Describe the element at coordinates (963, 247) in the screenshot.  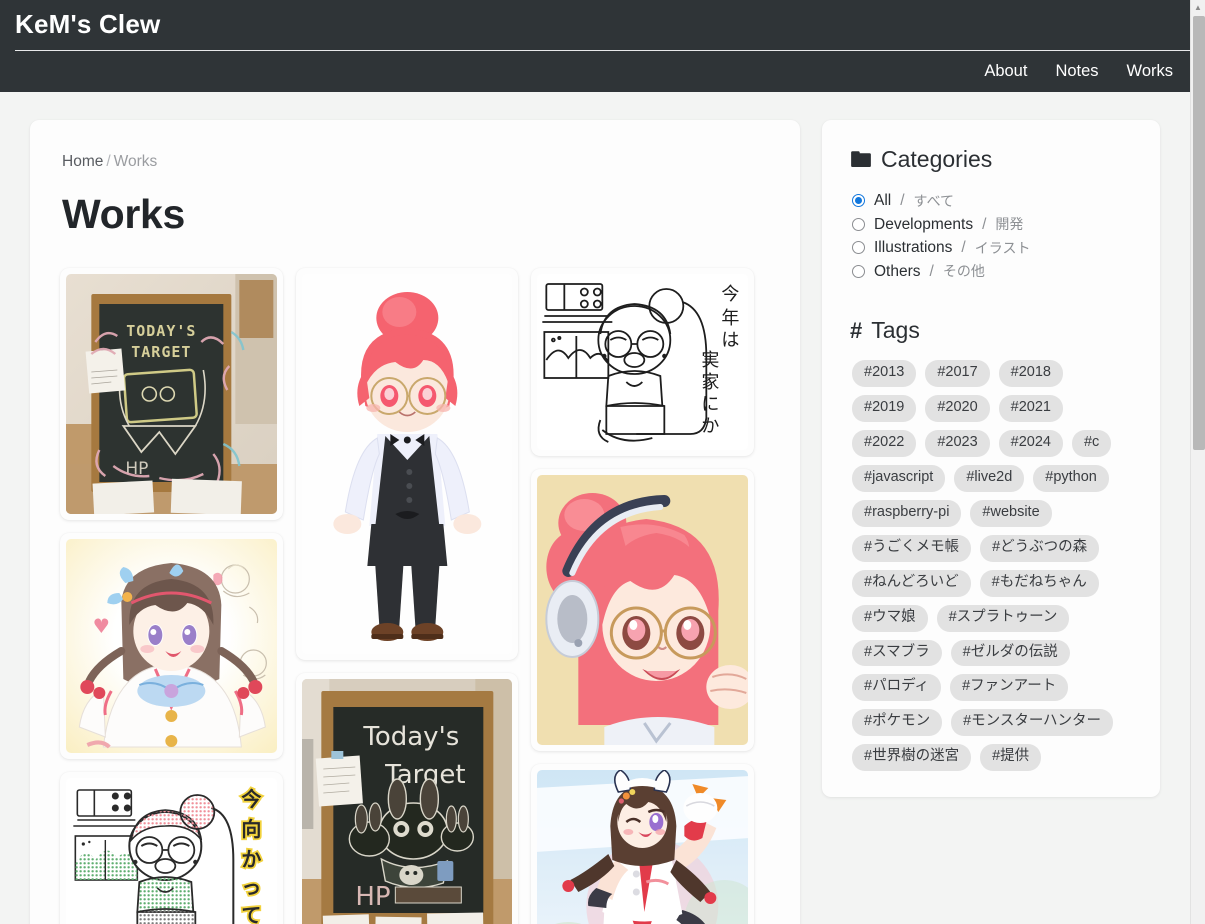
I see `category-sep-illustrations: /` at that location.